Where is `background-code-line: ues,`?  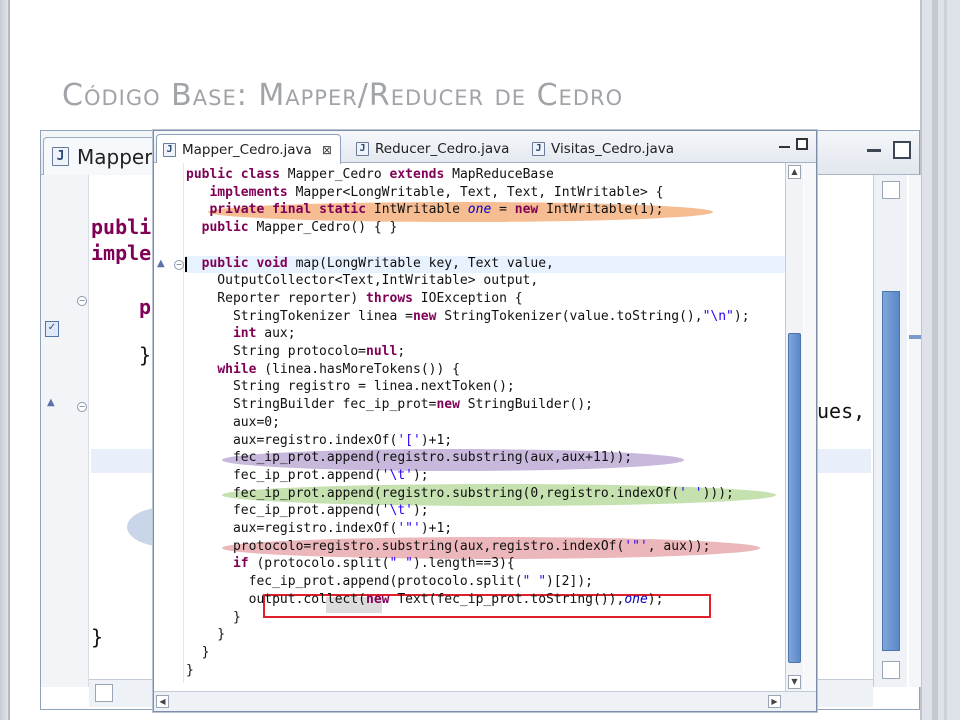
background-code-line: ues, is located at coordinates (841, 411).